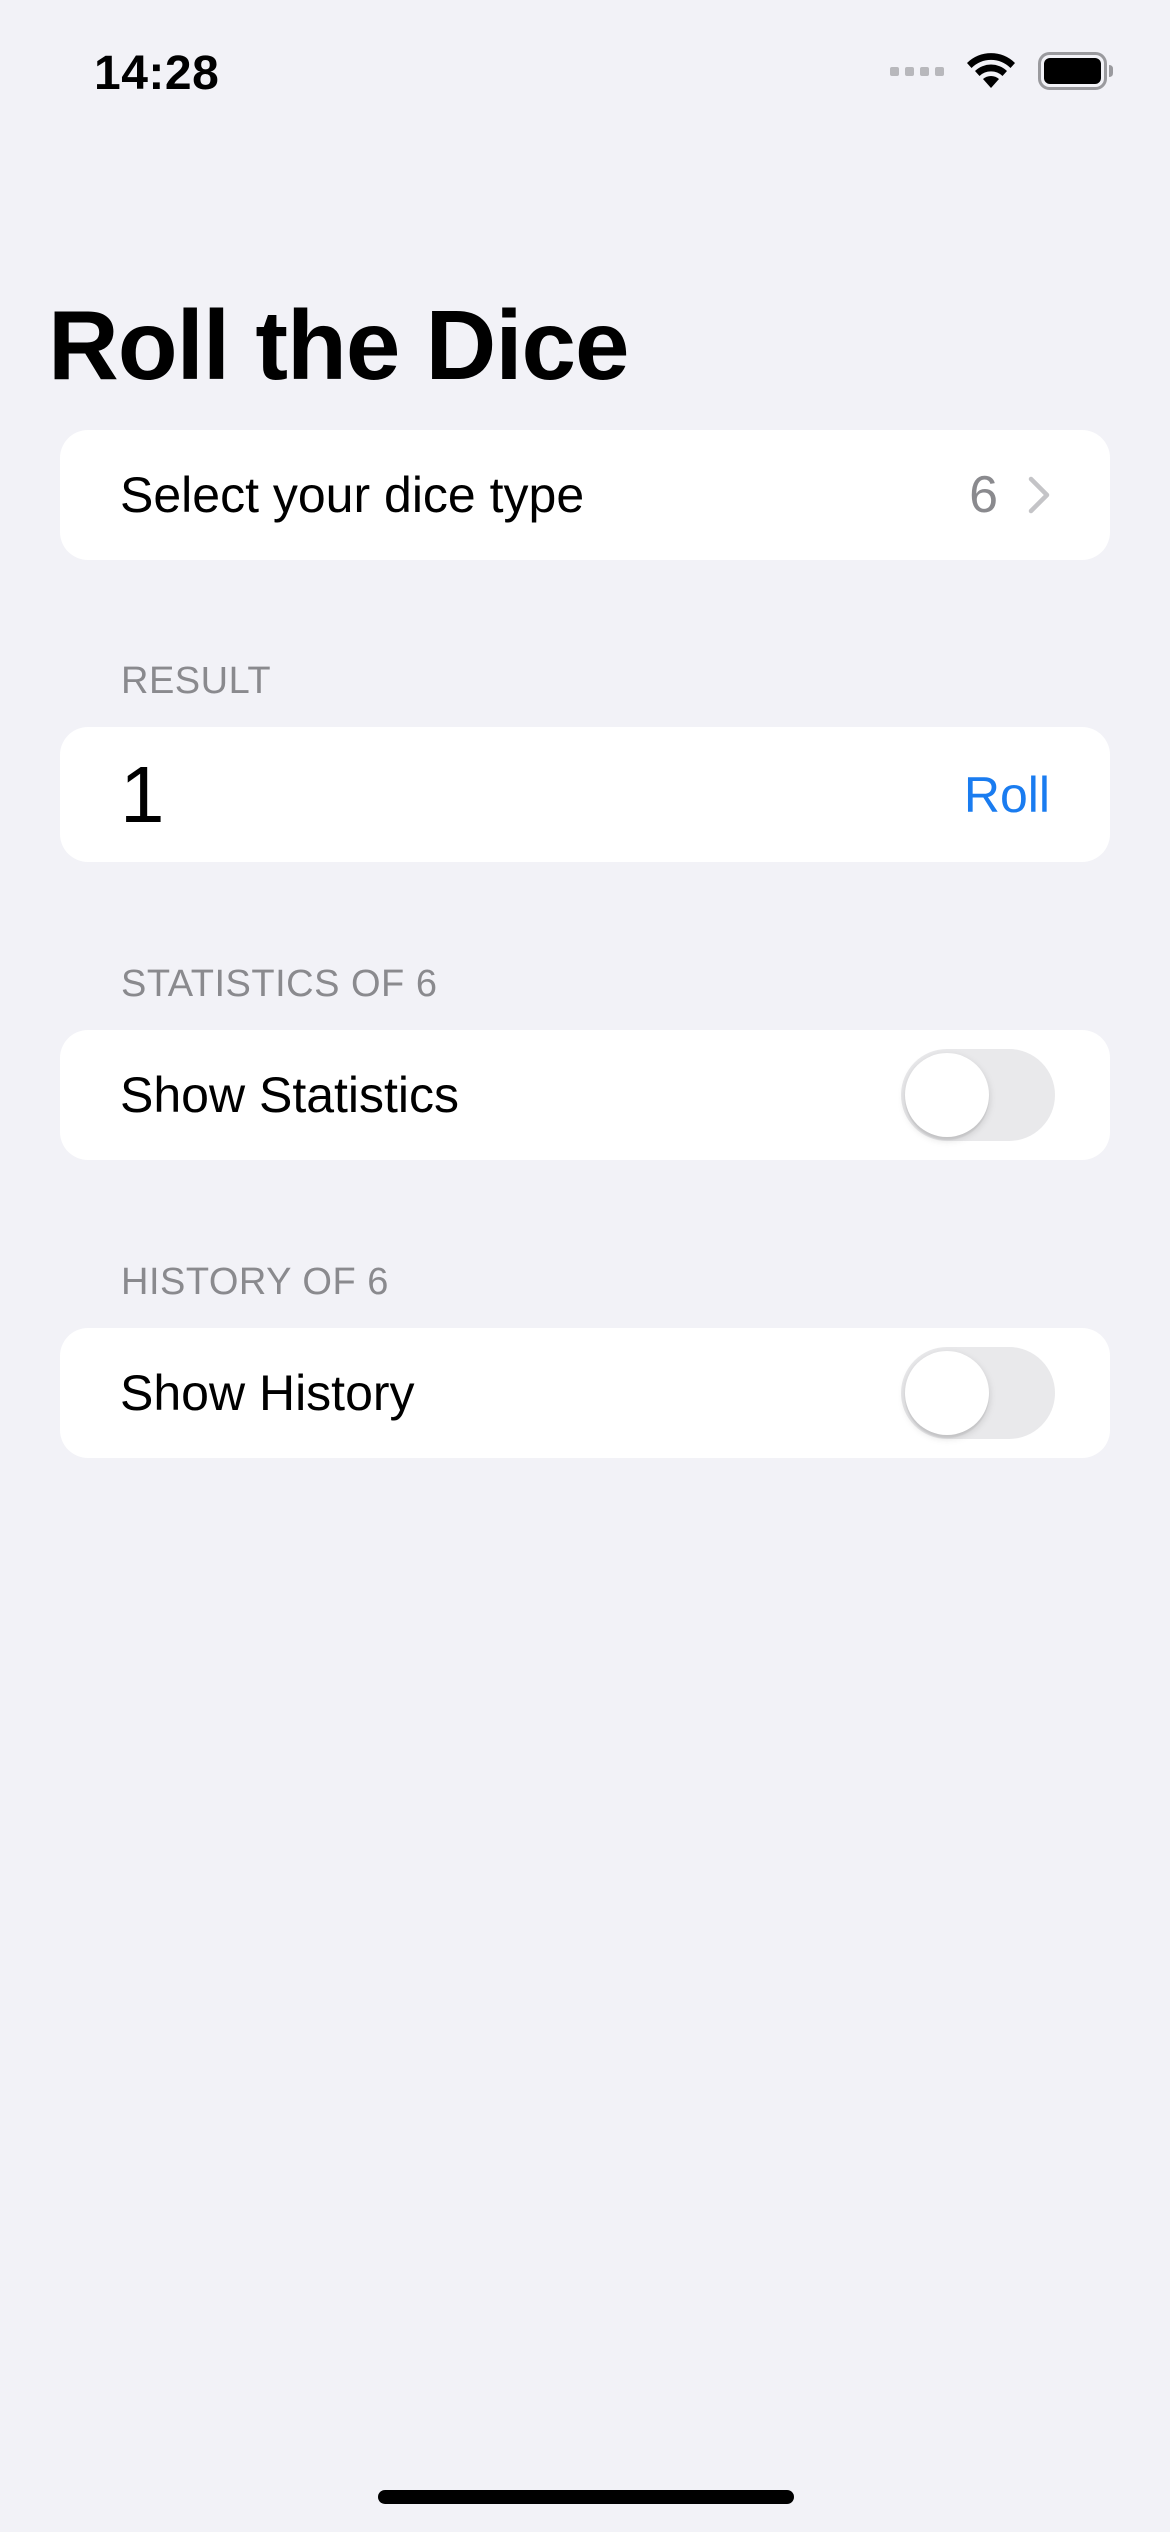 This screenshot has height=2532, width=1170. What do you see at coordinates (585, 75) in the screenshot?
I see `status-bar: 14:28` at bounding box center [585, 75].